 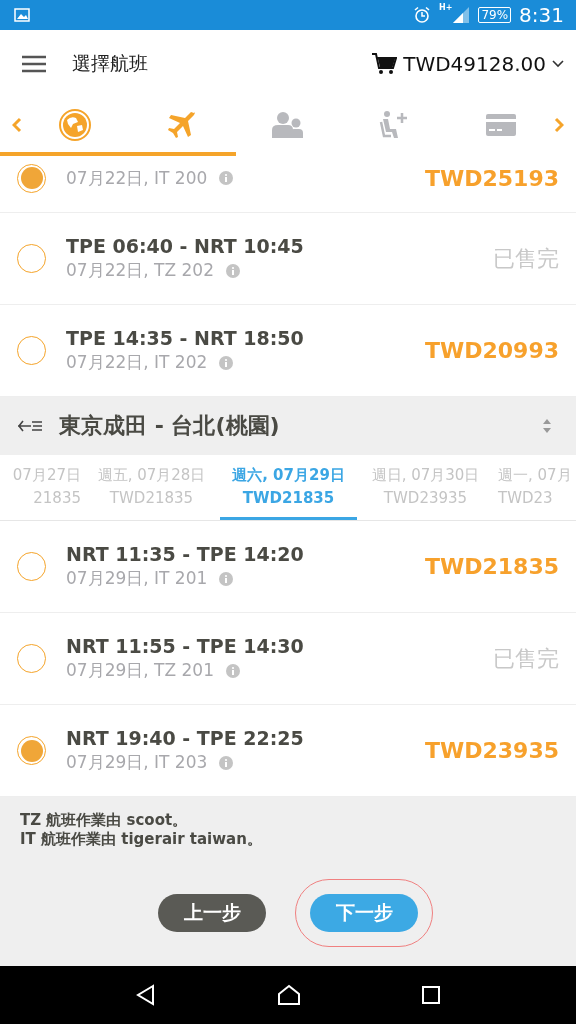 What do you see at coordinates (500, 125) in the screenshot?
I see `credit-card-icon` at bounding box center [500, 125].